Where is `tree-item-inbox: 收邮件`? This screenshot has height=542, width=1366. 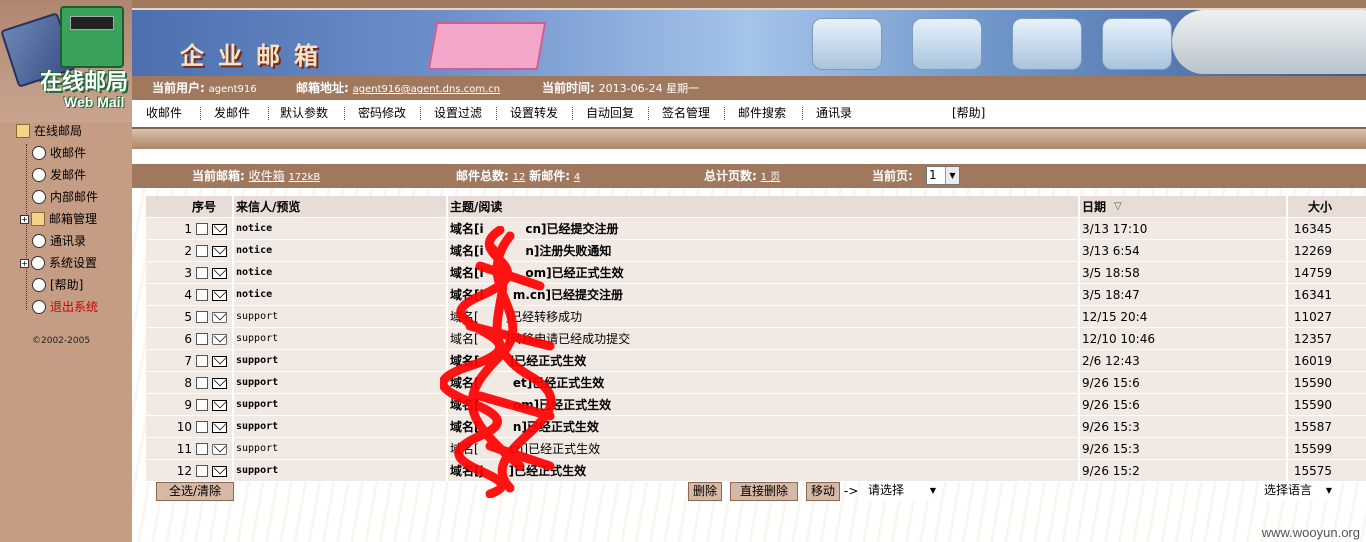 tree-item-inbox: 收邮件 is located at coordinates (59, 153).